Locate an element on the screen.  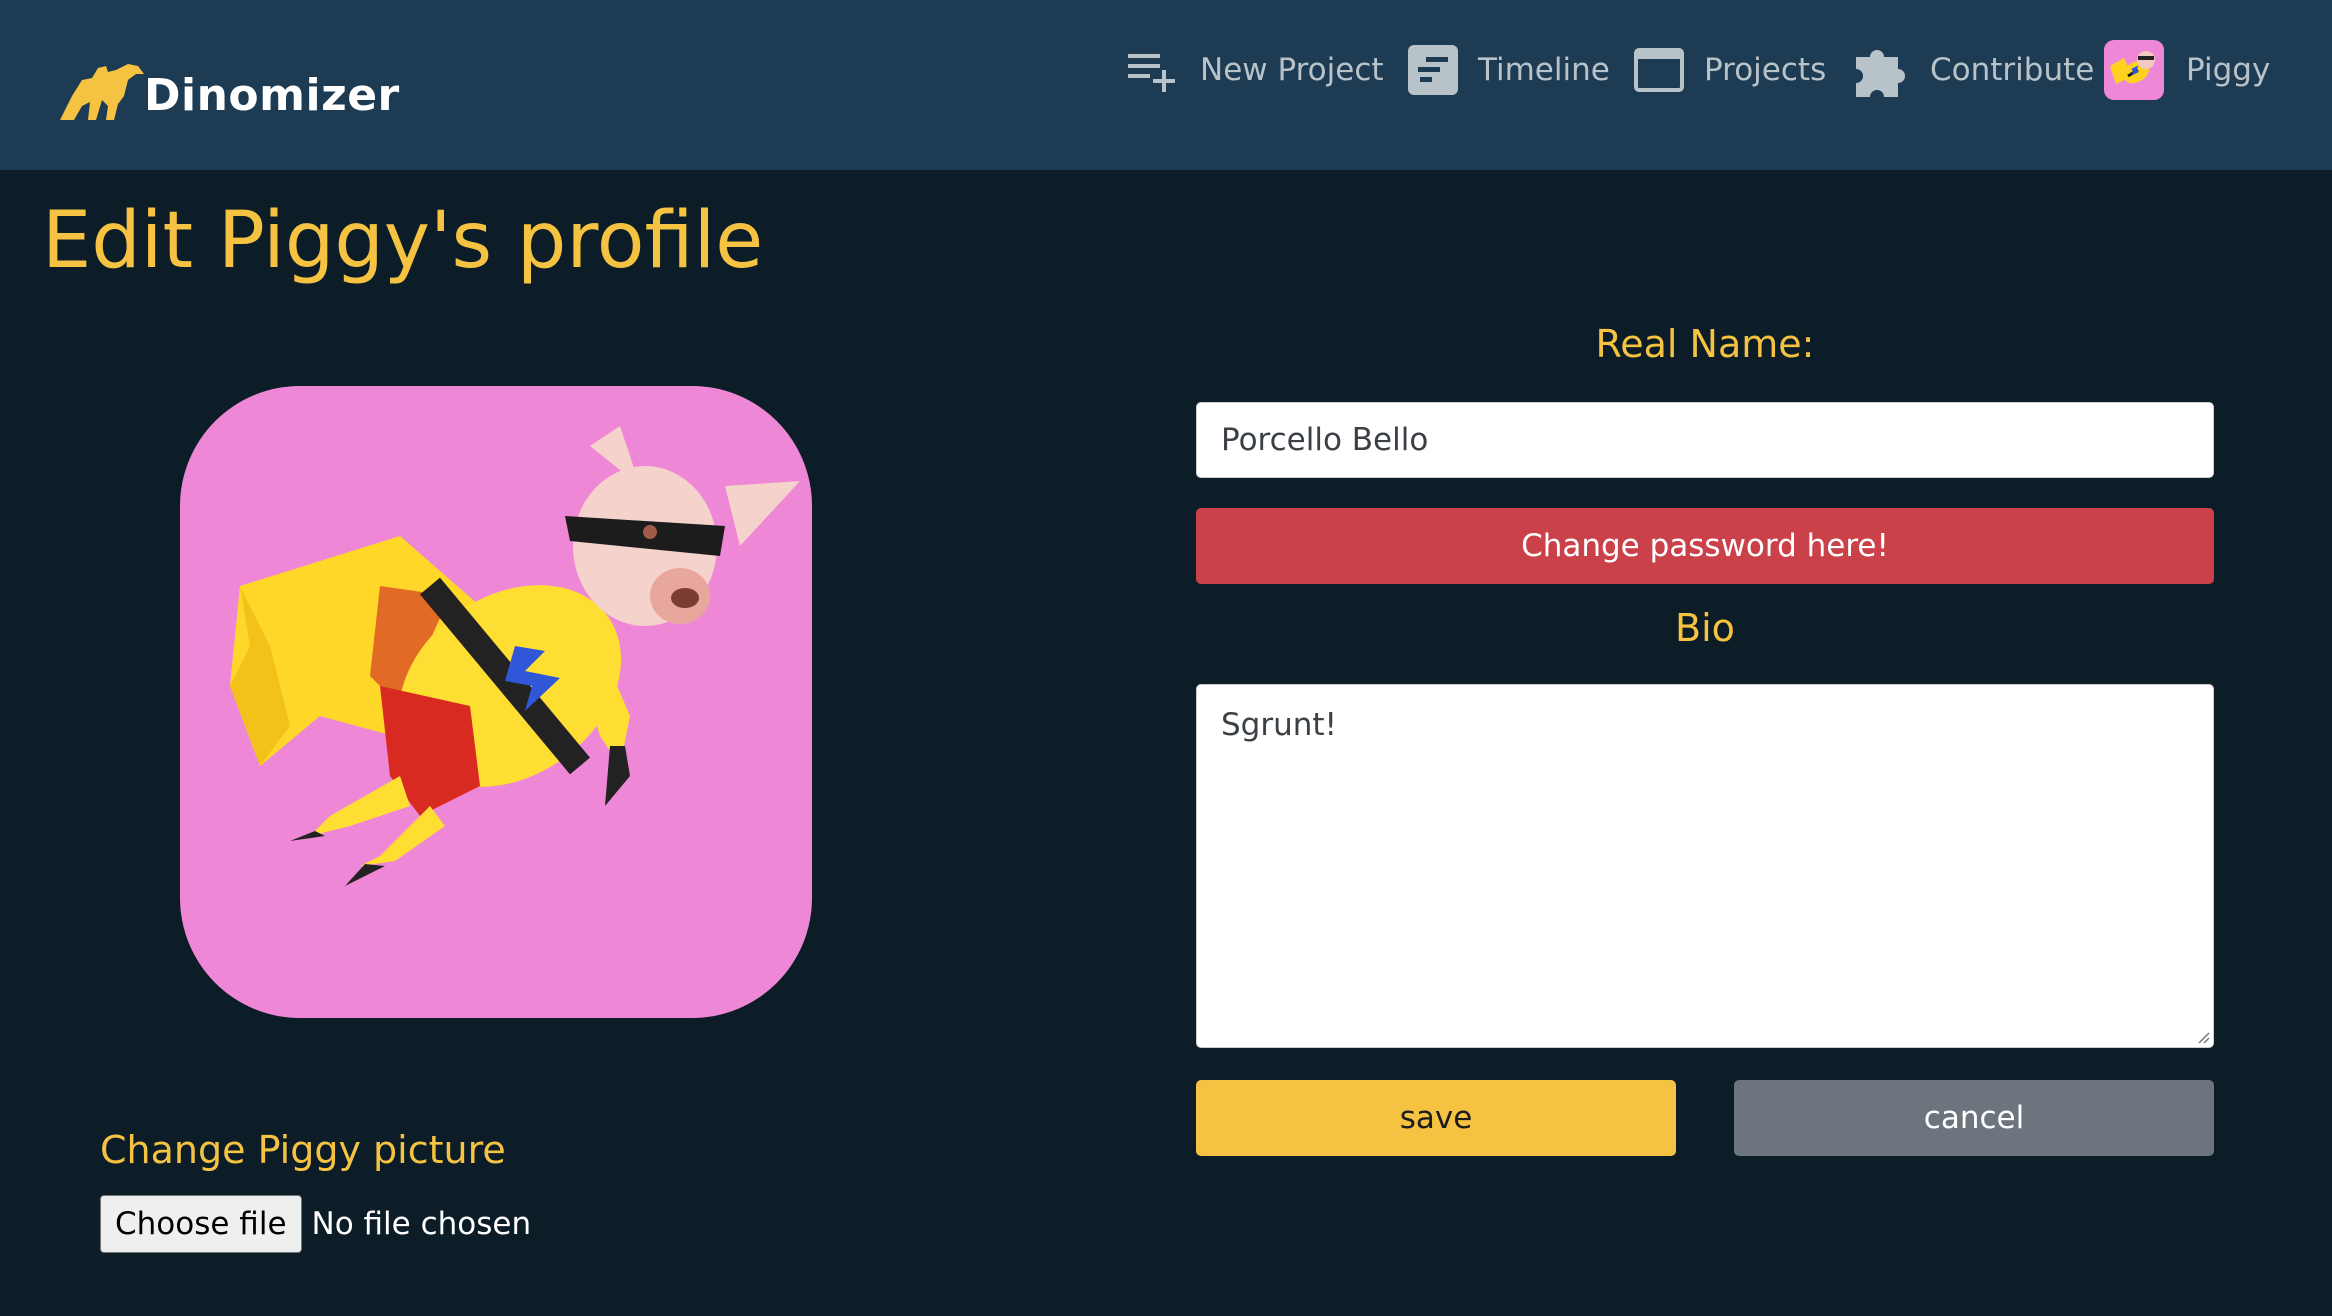
real-name-input: Porcello Bello is located at coordinates (1705, 440).